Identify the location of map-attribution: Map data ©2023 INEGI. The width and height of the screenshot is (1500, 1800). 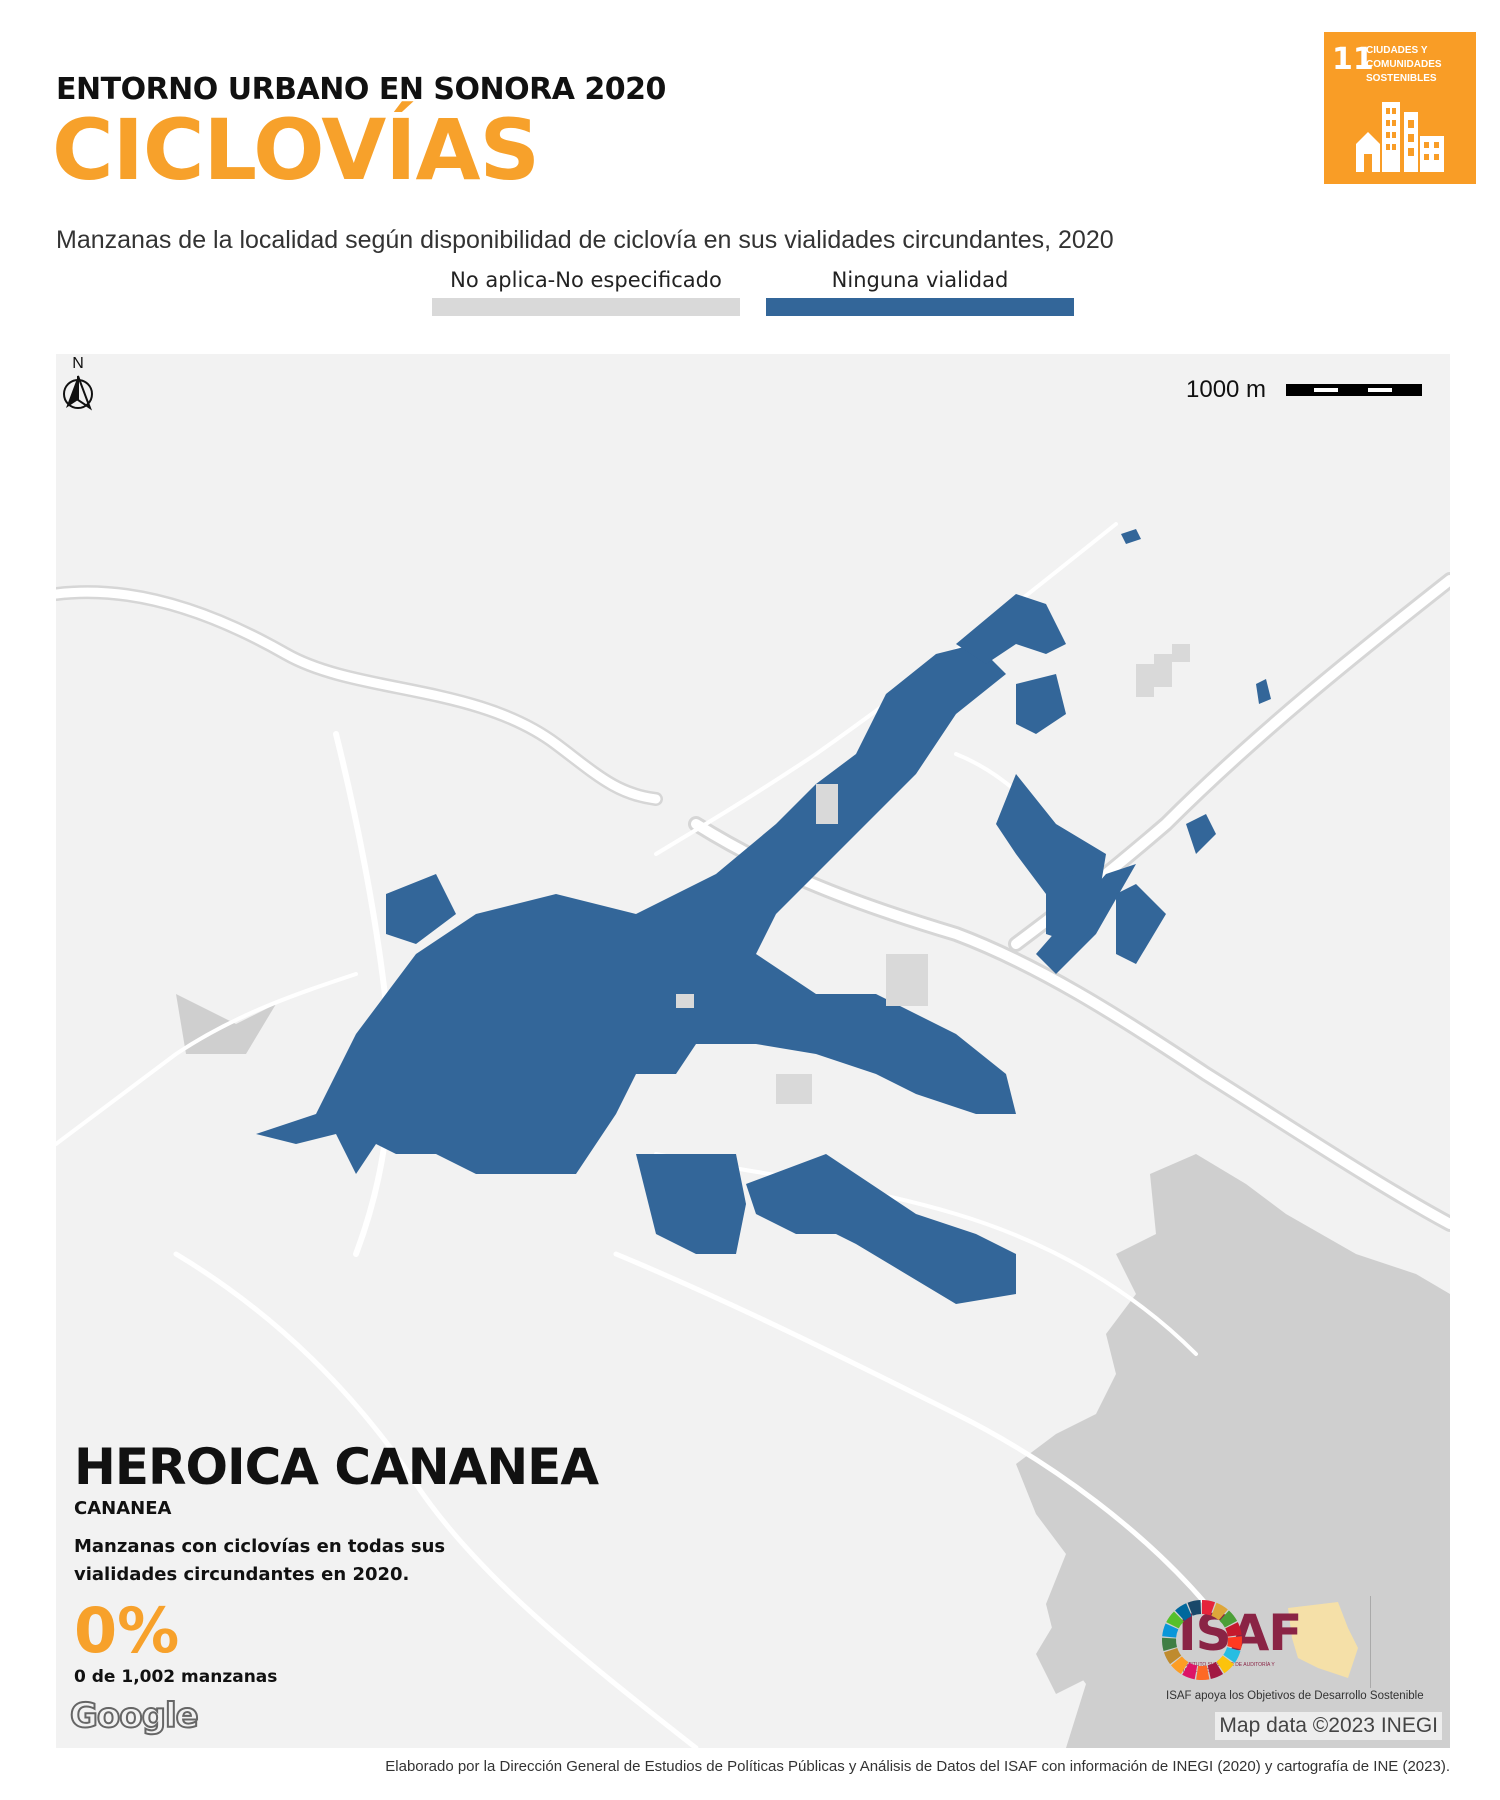
(1328, 1726).